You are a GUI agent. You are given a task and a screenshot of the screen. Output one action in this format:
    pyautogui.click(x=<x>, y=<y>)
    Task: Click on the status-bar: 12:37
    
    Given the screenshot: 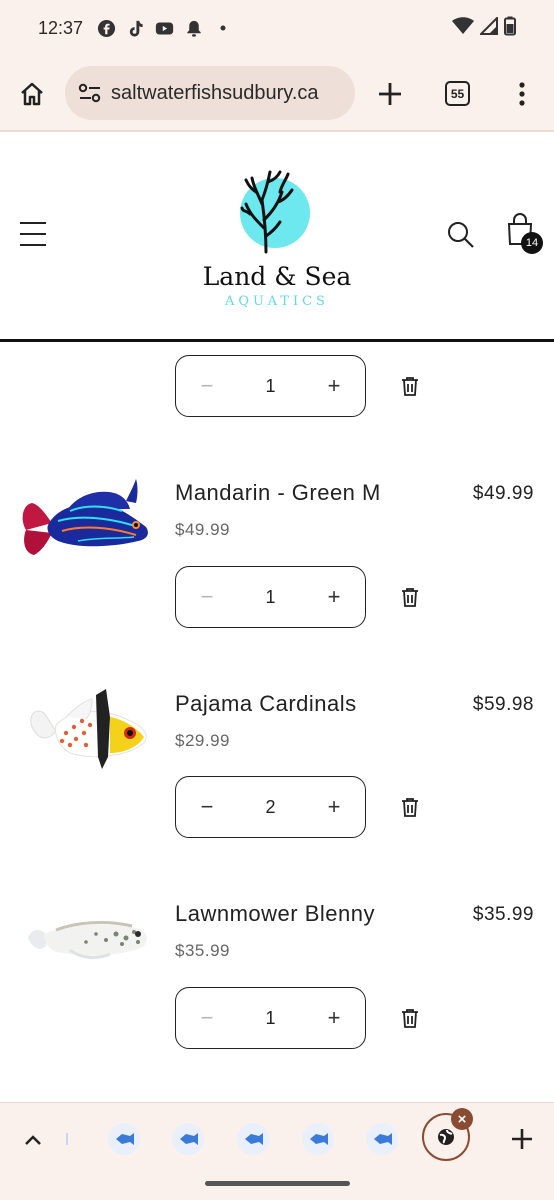 What is the action you would take?
    pyautogui.click(x=277, y=28)
    